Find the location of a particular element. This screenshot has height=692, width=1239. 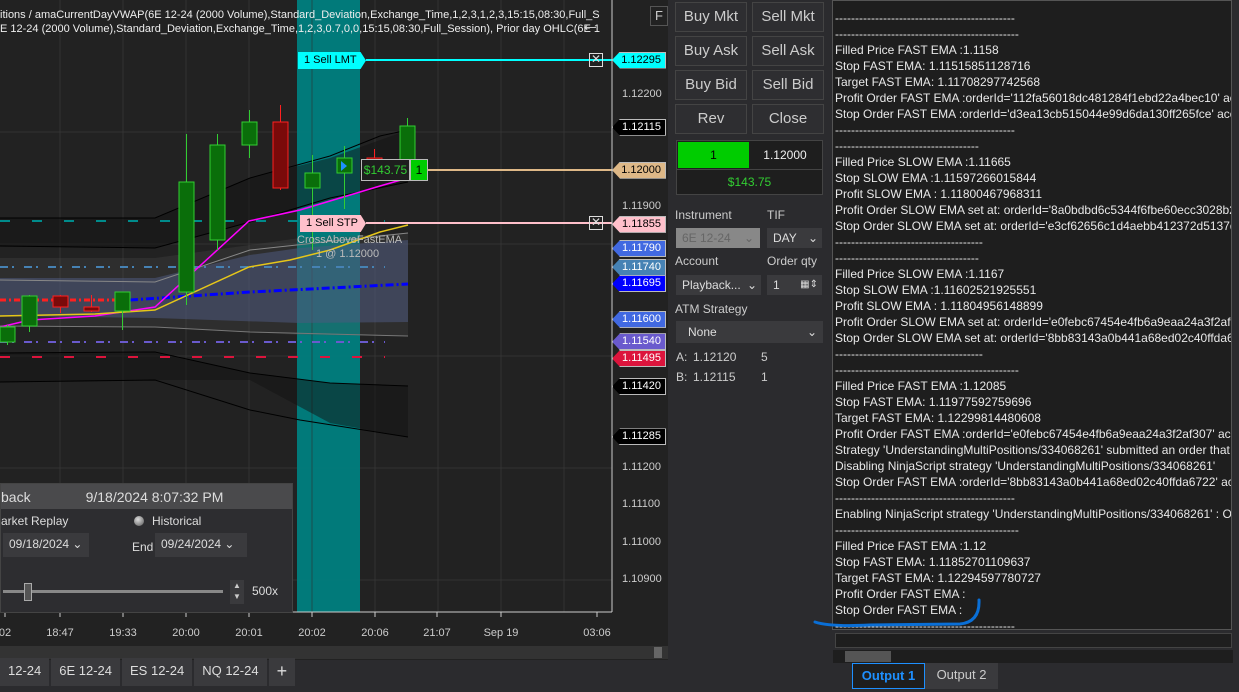

output-line: Stop SLOW EMA :1.11602521925551 is located at coordinates (936, 290).